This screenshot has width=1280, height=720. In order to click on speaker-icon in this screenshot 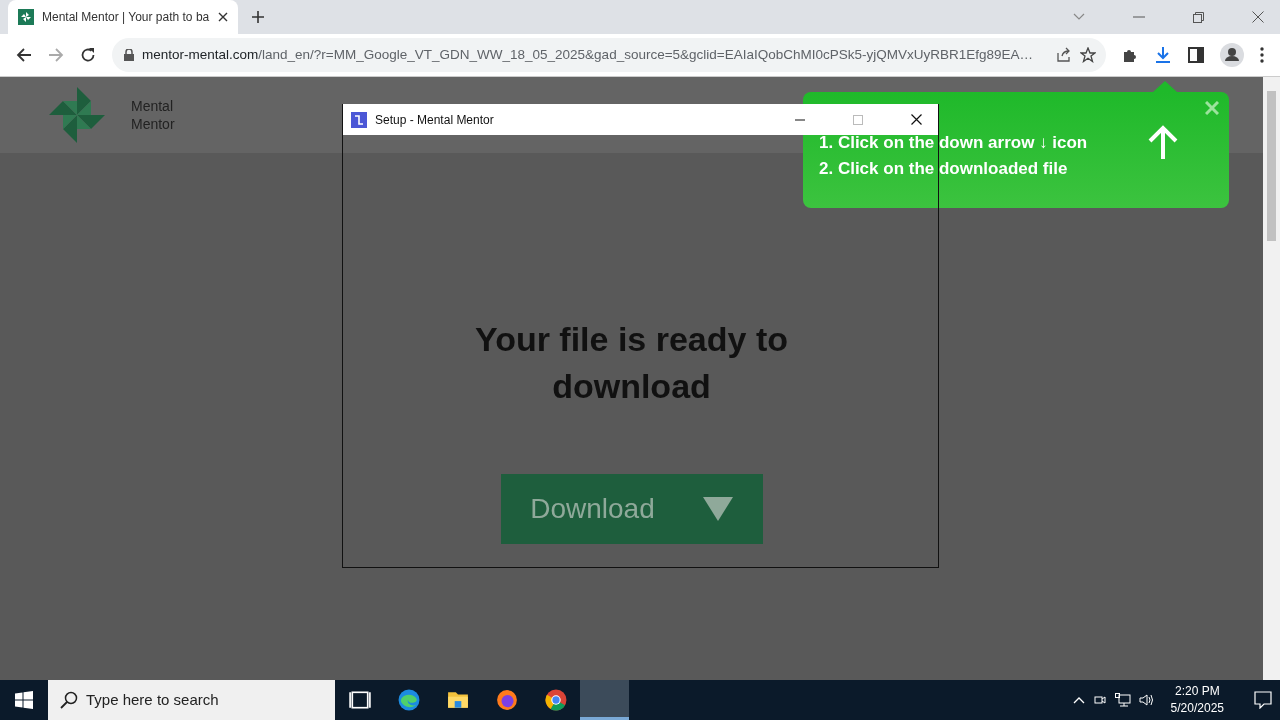, I will do `click(1146, 700)`.